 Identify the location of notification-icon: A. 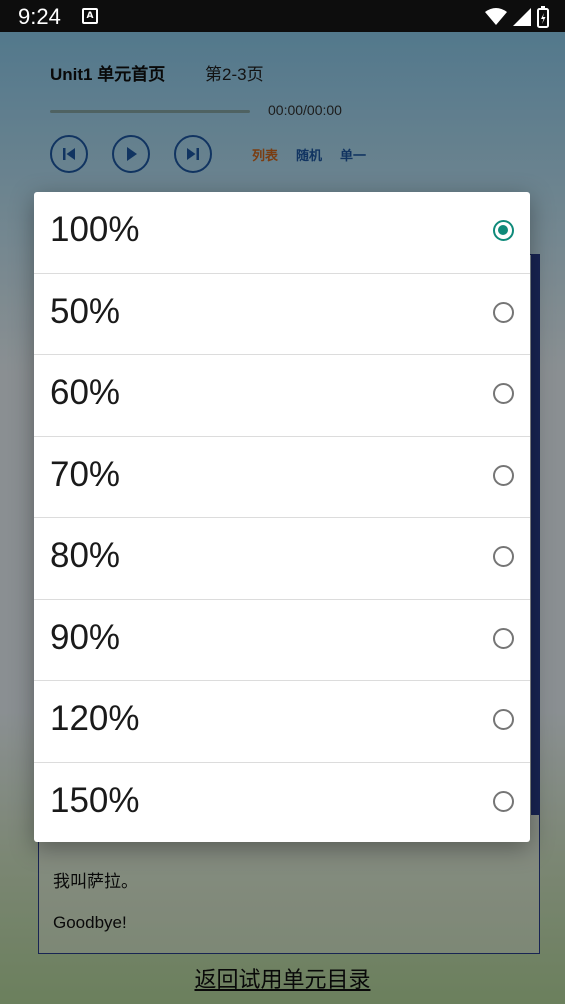
(90, 16).